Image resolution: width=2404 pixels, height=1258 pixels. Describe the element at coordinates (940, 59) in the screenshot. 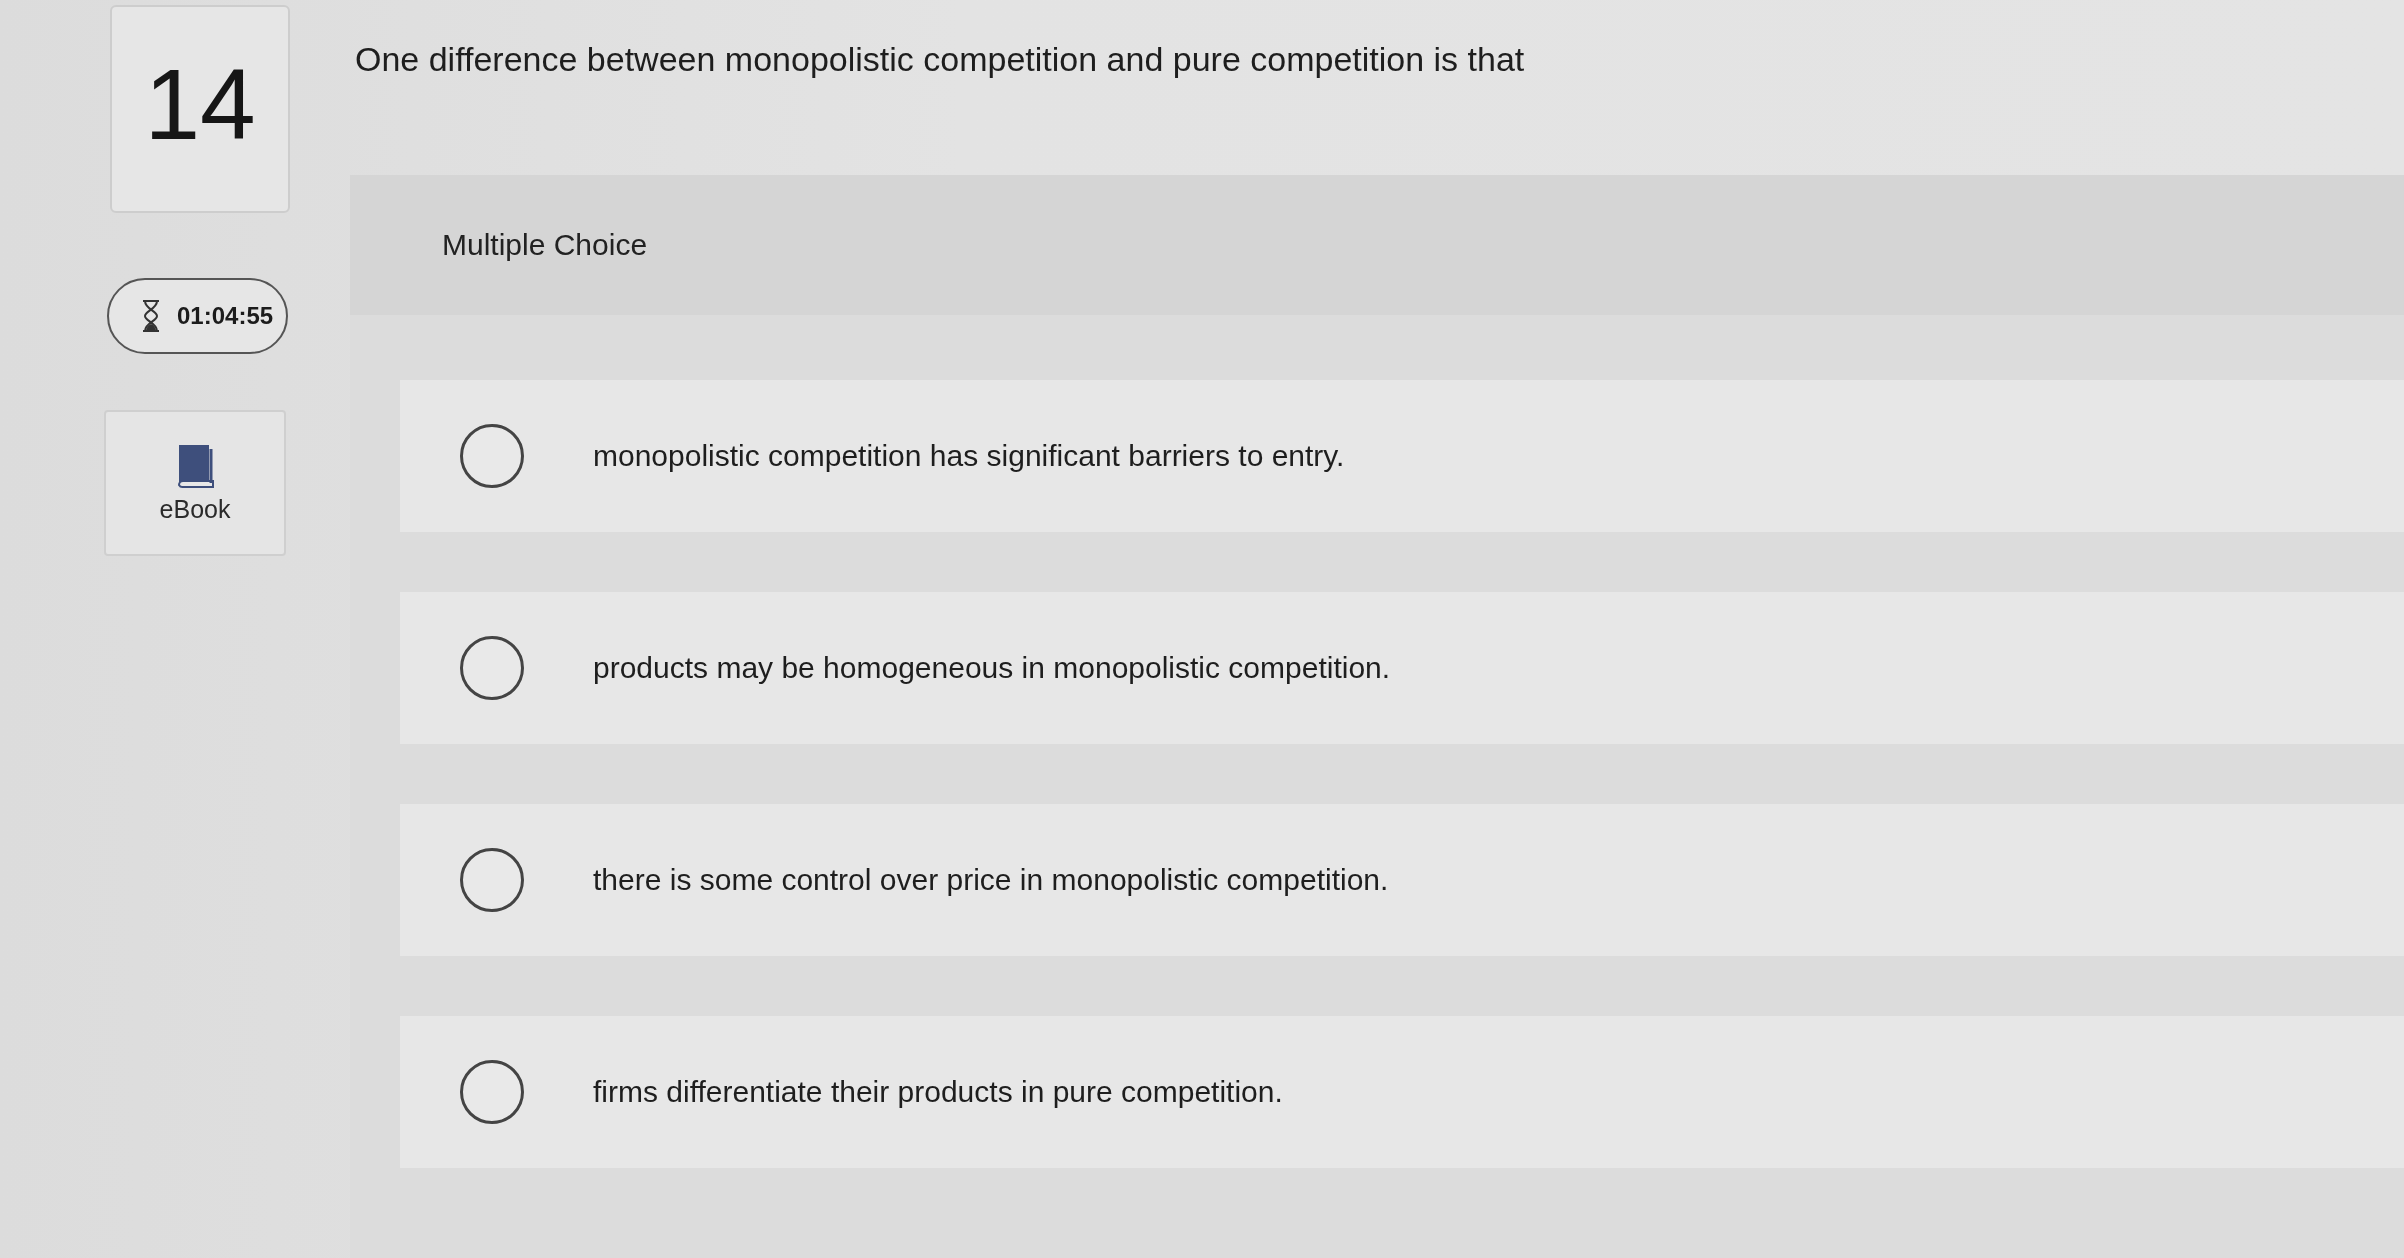

I see `question-text: One difference between monopolistic competition and pure competition is that` at that location.